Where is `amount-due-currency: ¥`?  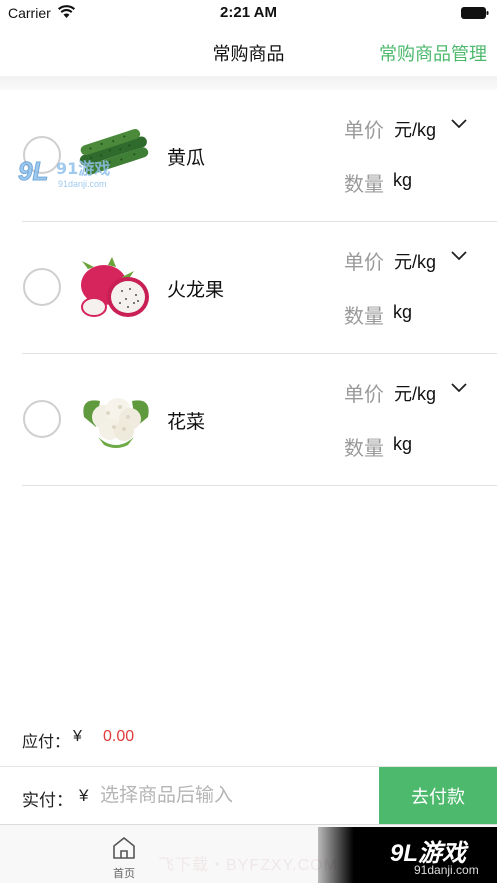
amount-due-currency: ¥ is located at coordinates (77, 736).